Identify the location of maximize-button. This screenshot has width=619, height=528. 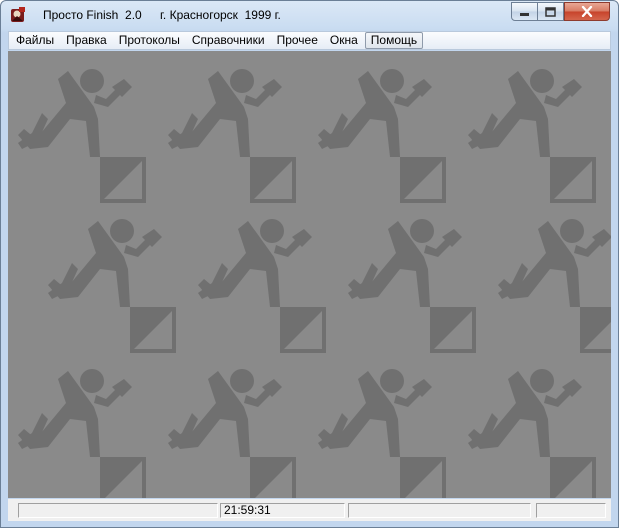
(550, 11).